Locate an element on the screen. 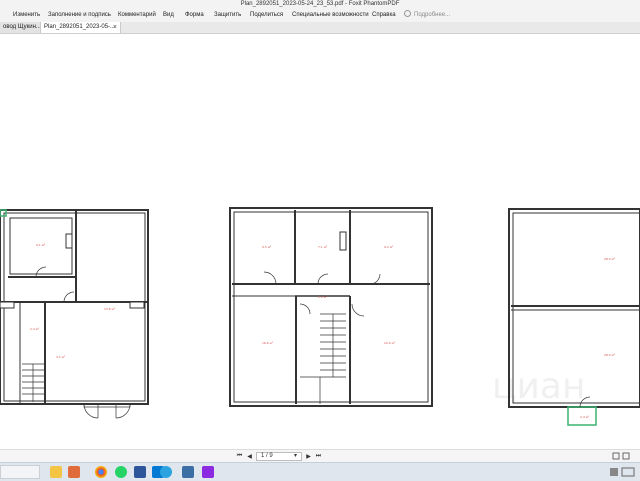 The height and width of the screenshot is (481, 640). menu-fill-sign: Заполнение и подпись is located at coordinates (79, 15).